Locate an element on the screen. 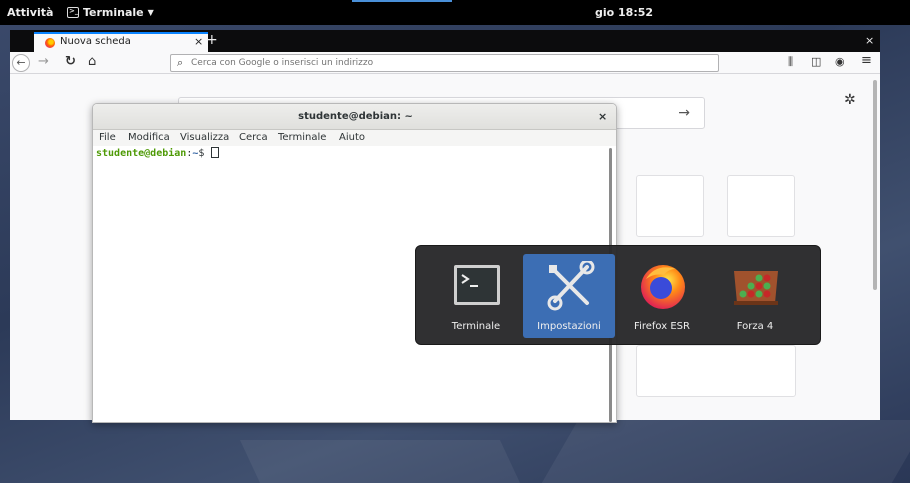 This screenshot has width=910, height=483. new-tab-button: + is located at coordinates (212, 40).